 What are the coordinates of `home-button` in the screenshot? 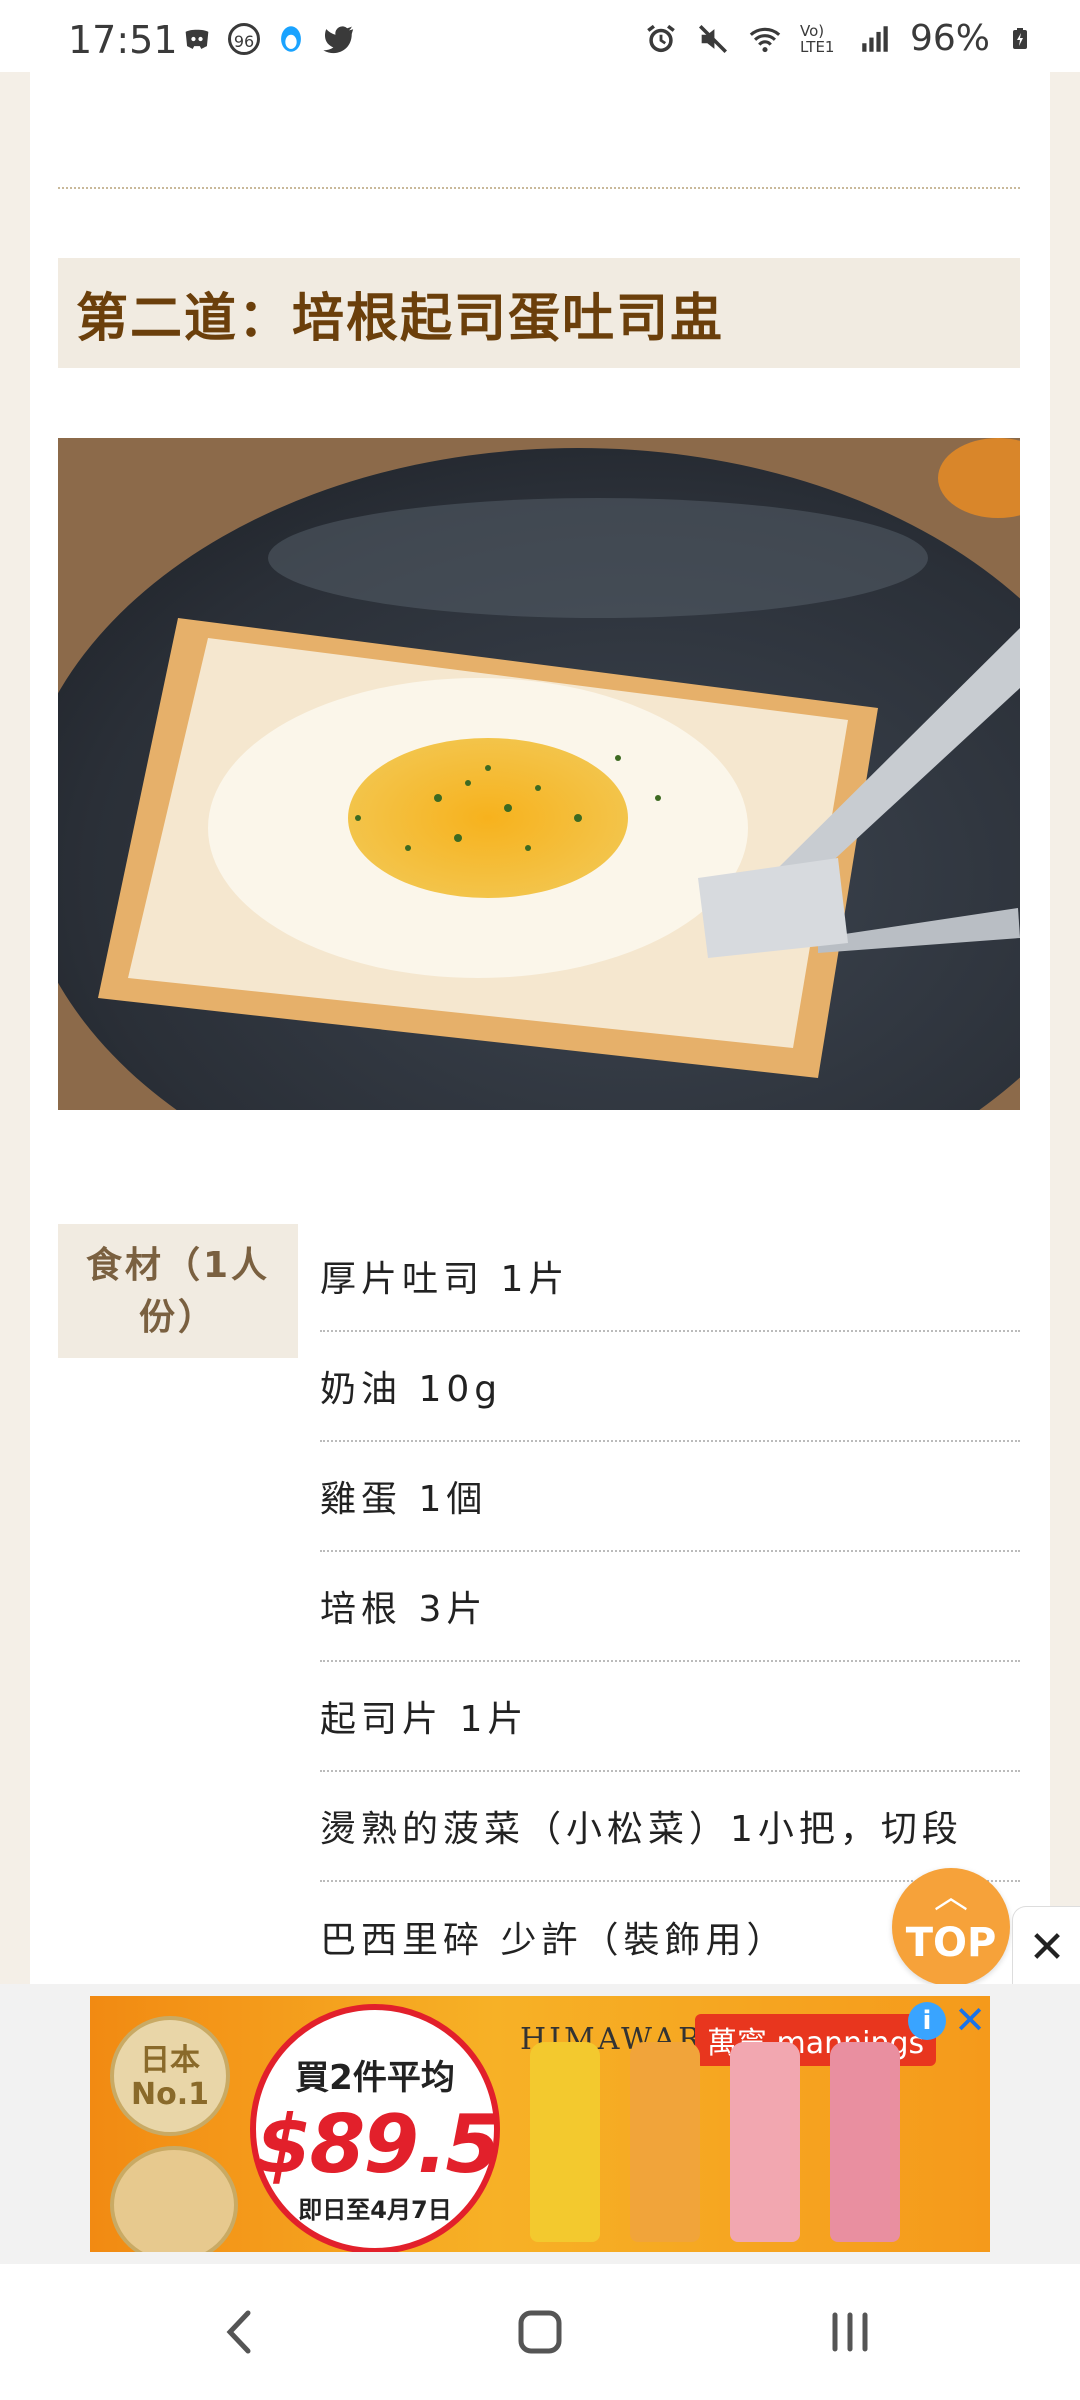 It's located at (540, 2332).